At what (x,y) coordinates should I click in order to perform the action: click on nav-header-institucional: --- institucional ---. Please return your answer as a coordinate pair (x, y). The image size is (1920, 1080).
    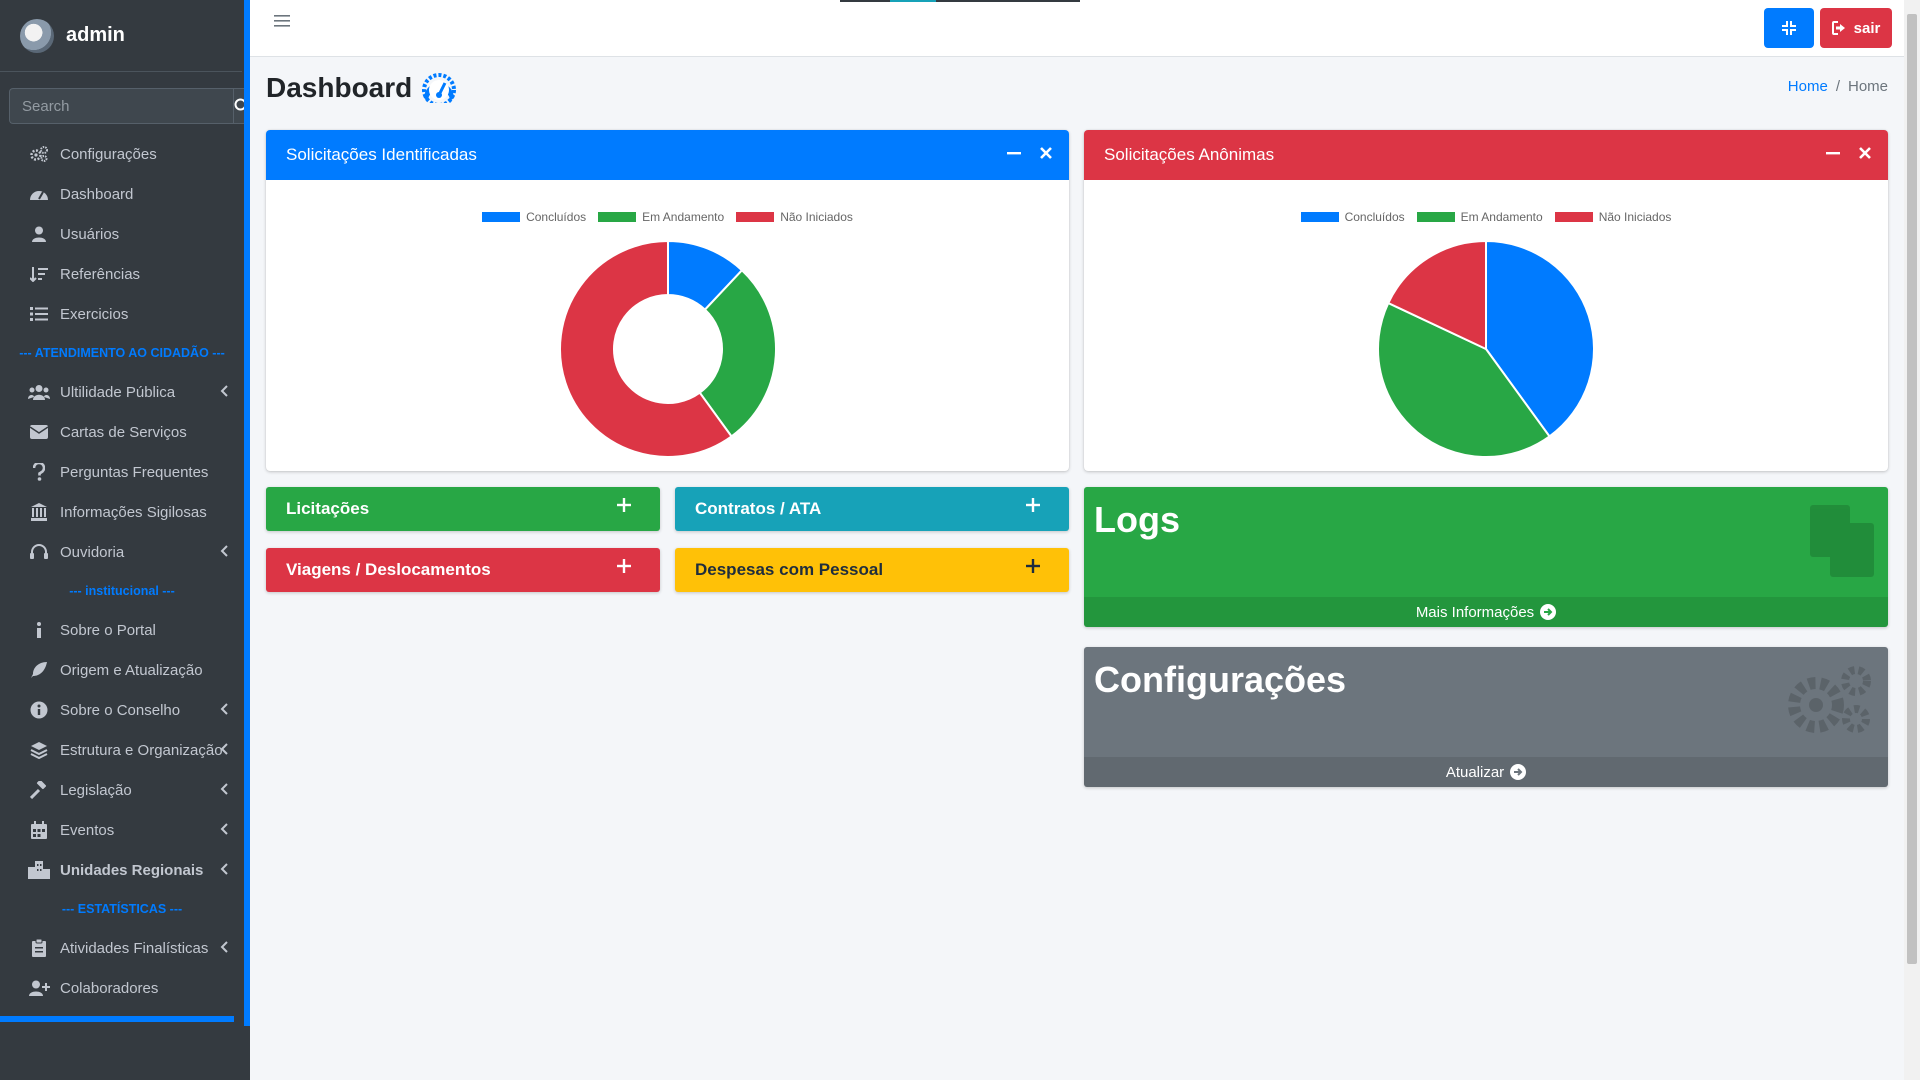
    Looking at the image, I should click on (122, 591).